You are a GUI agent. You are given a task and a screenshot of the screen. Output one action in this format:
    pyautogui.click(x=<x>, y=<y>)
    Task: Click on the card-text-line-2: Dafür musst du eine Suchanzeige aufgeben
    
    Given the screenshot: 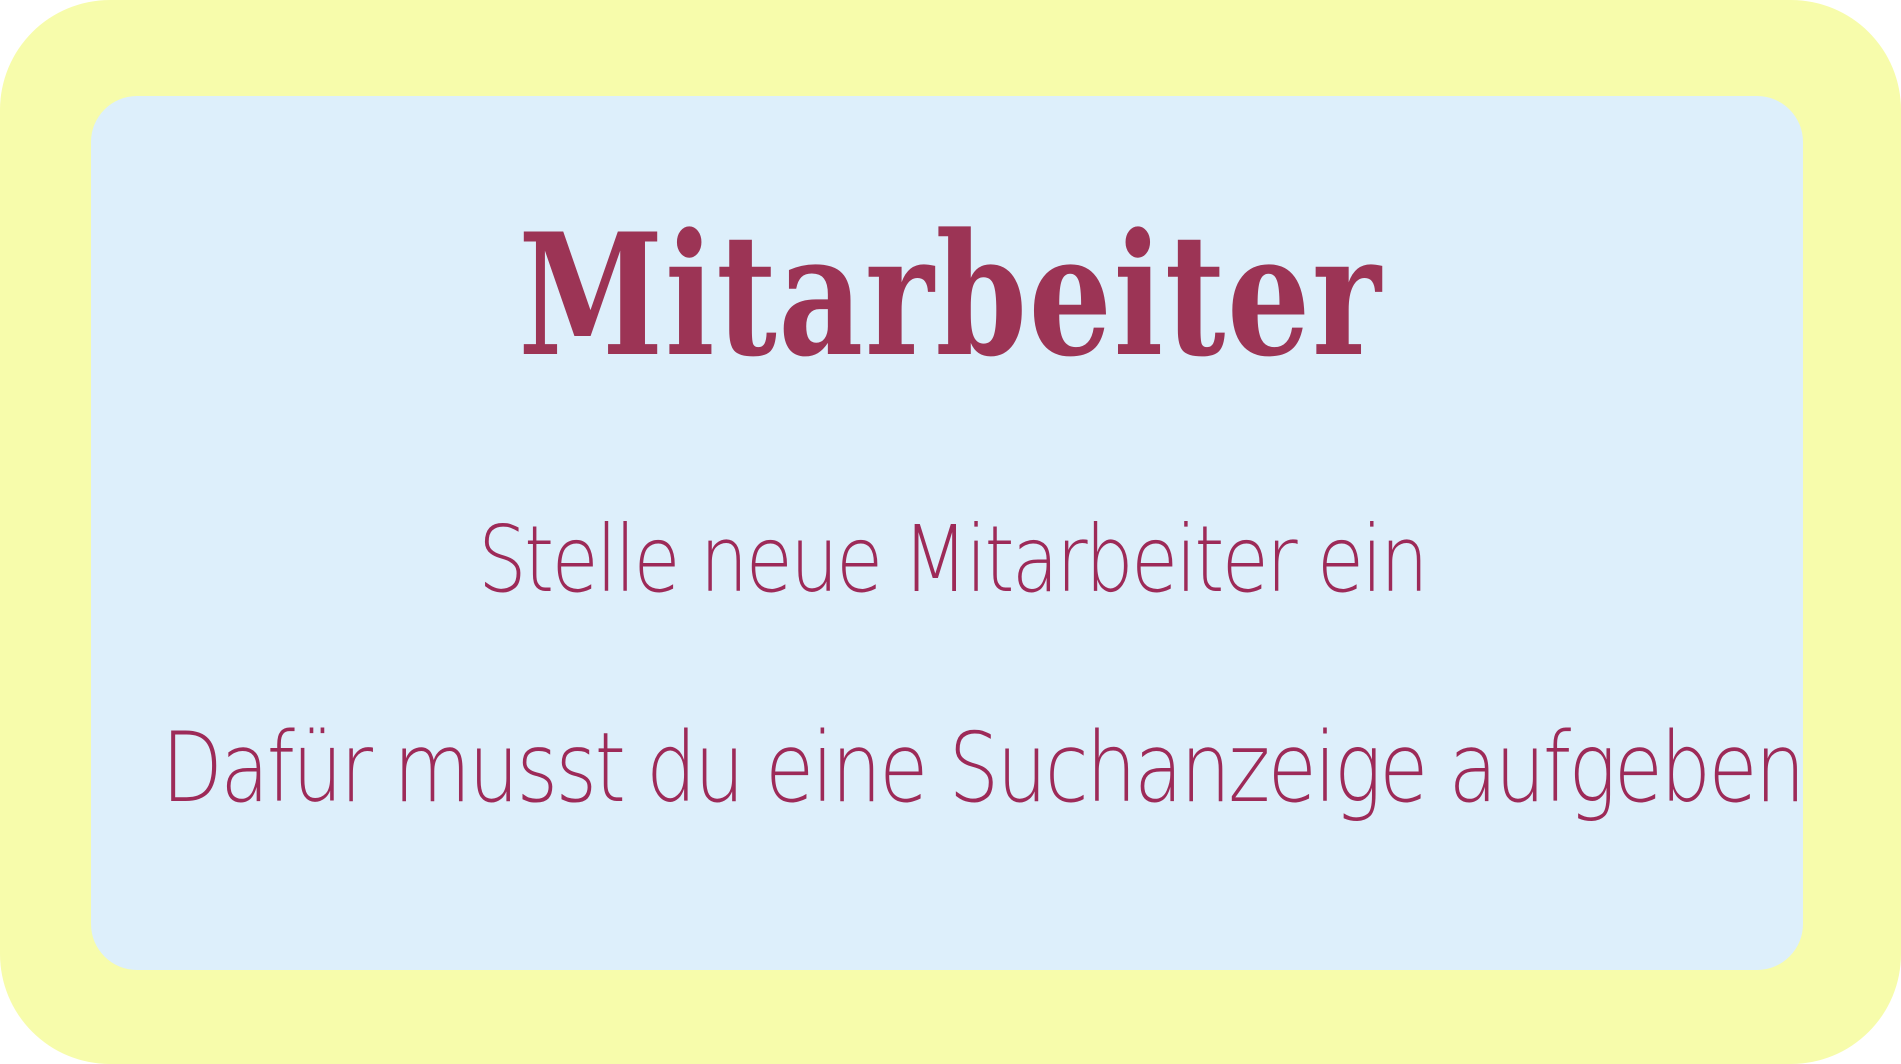 What is the action you would take?
    pyautogui.click(x=983, y=768)
    